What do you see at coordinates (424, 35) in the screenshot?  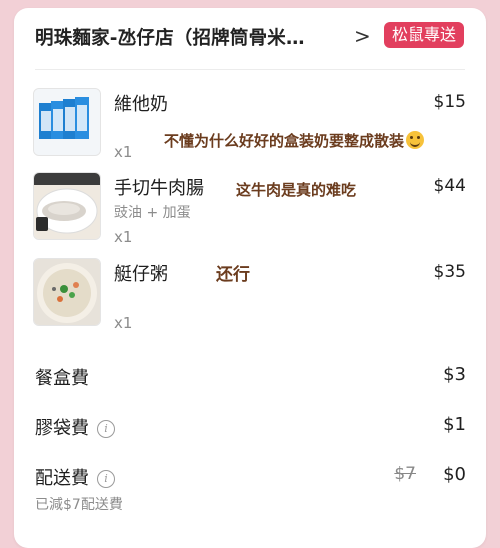 I see `delivery-badge: 松鼠專送` at bounding box center [424, 35].